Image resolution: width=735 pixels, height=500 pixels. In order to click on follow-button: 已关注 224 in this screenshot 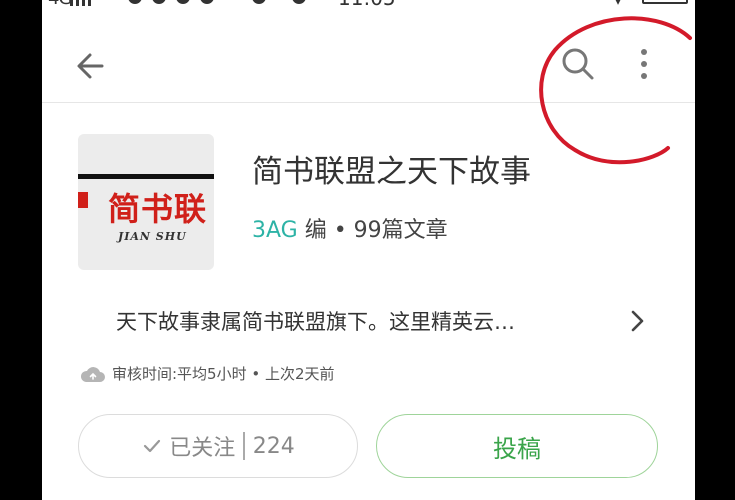, I will do `click(218, 446)`.